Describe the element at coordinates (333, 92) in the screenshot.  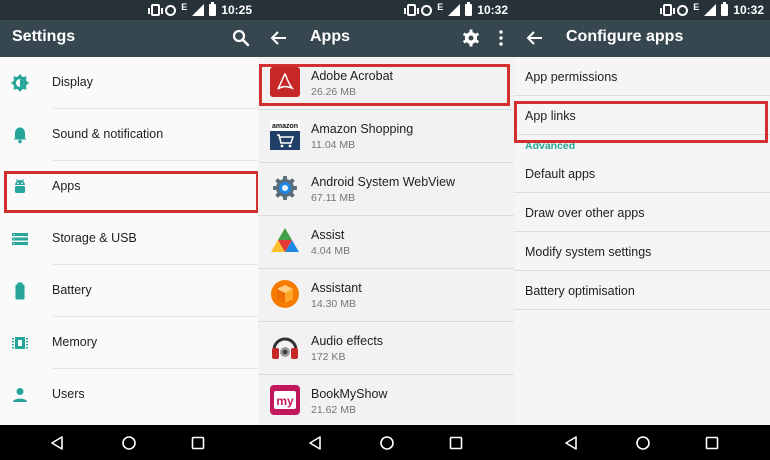
I see `app-size: 26.26 MB` at that location.